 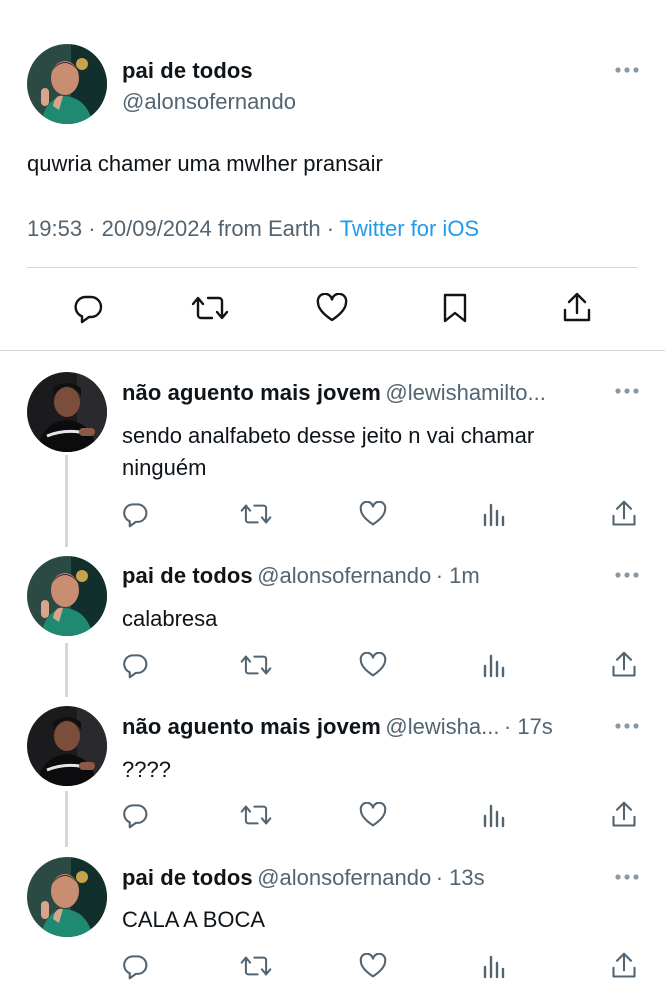 I want to click on reply-text: CALA A BOCA, so click(x=194, y=919).